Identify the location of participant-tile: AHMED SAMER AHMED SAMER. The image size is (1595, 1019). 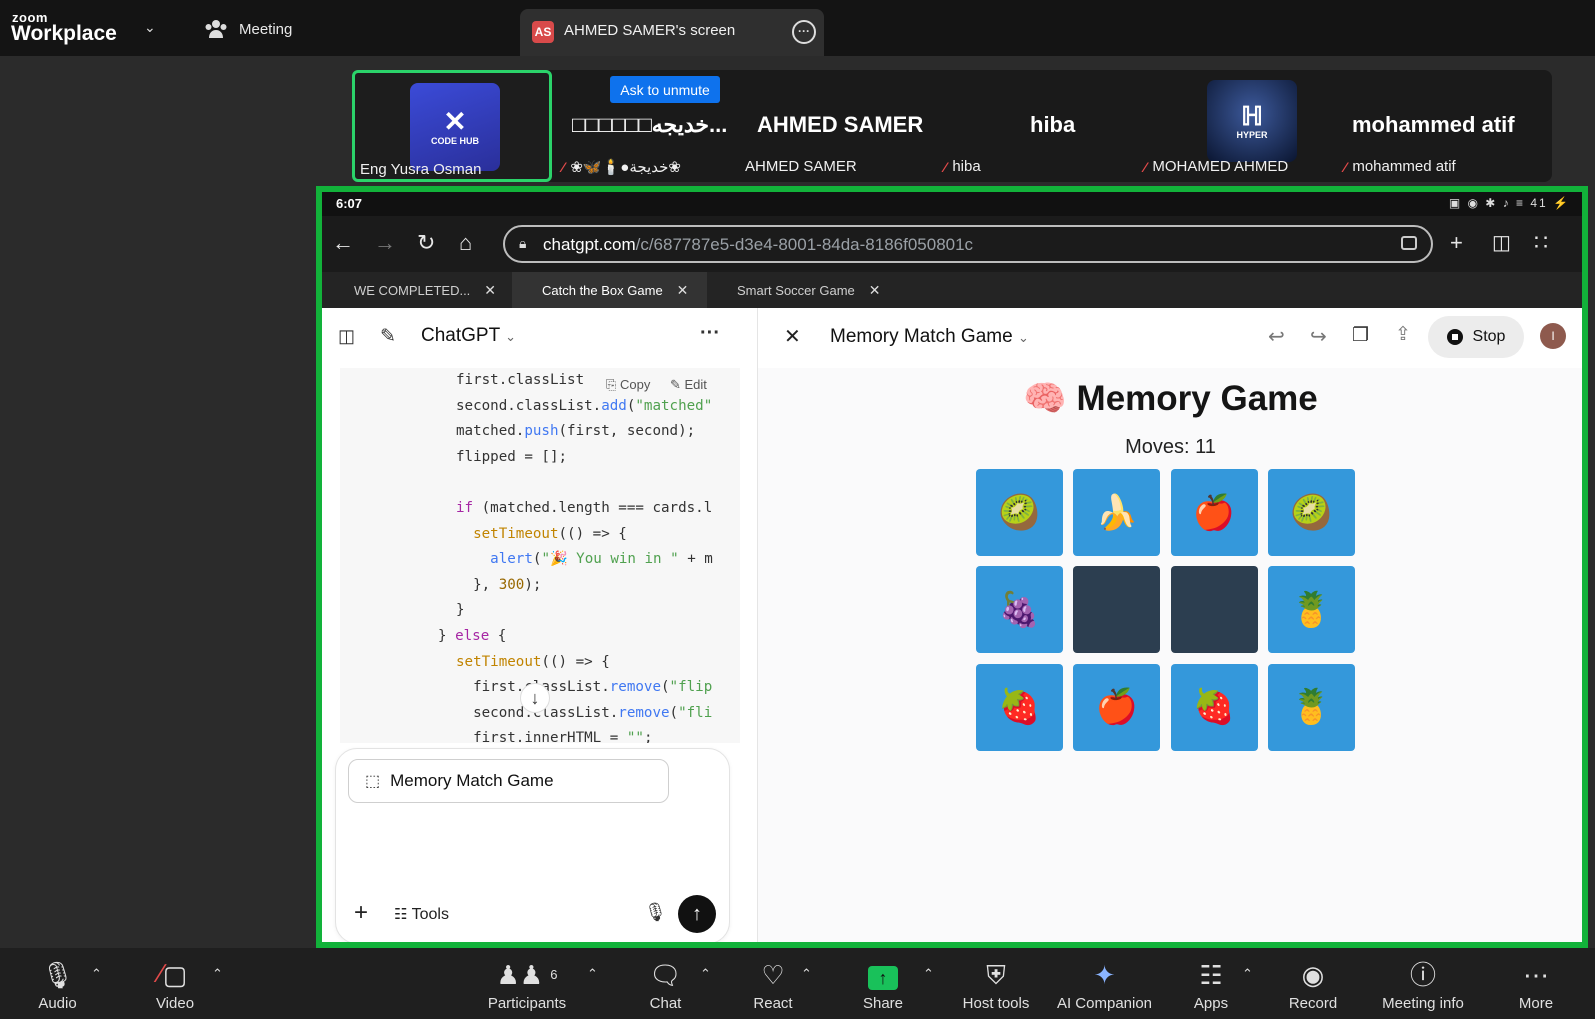
(848, 126).